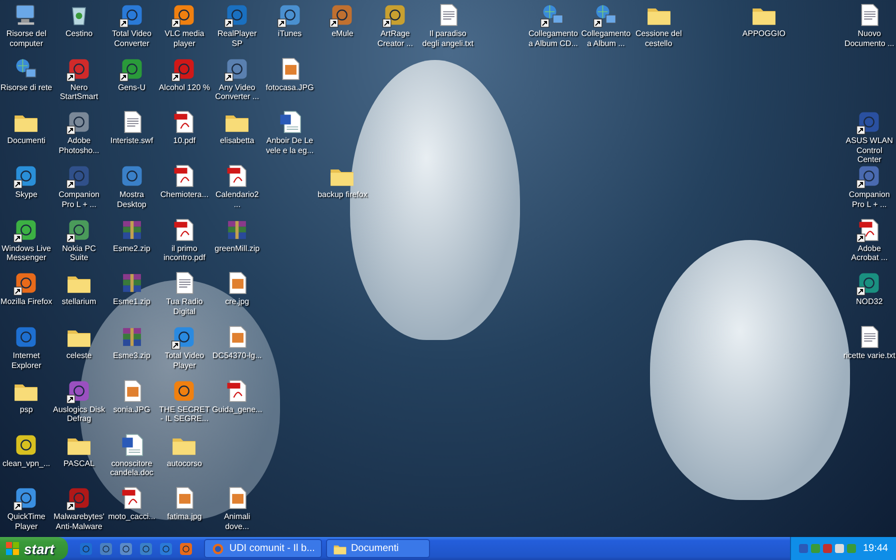 This screenshot has width=896, height=560. I want to click on icon-label: Il paradiso degli angeli.txt, so click(448, 38).